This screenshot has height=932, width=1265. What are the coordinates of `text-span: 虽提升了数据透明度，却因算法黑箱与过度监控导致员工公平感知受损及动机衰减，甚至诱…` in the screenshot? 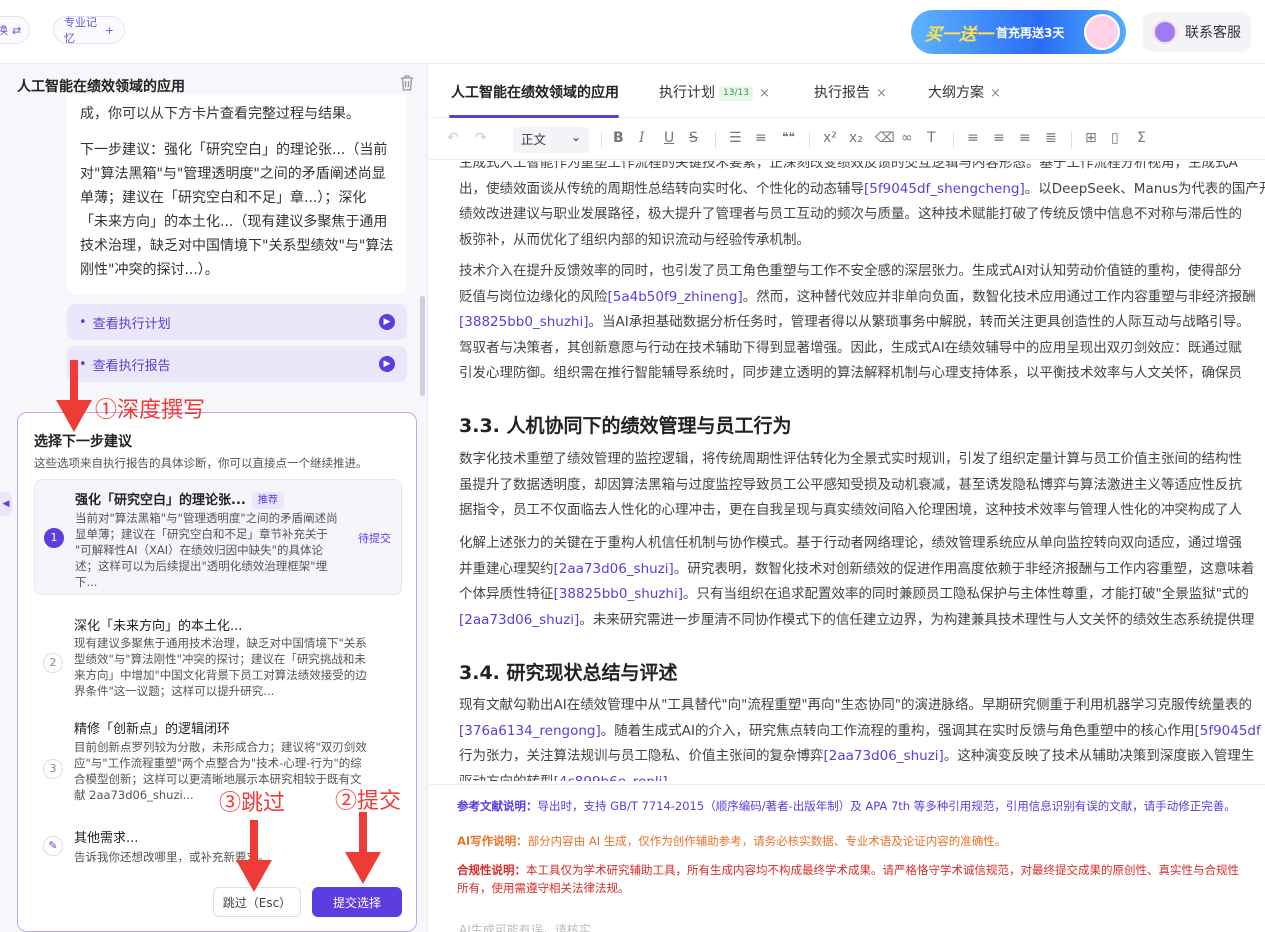 It's located at (850, 484).